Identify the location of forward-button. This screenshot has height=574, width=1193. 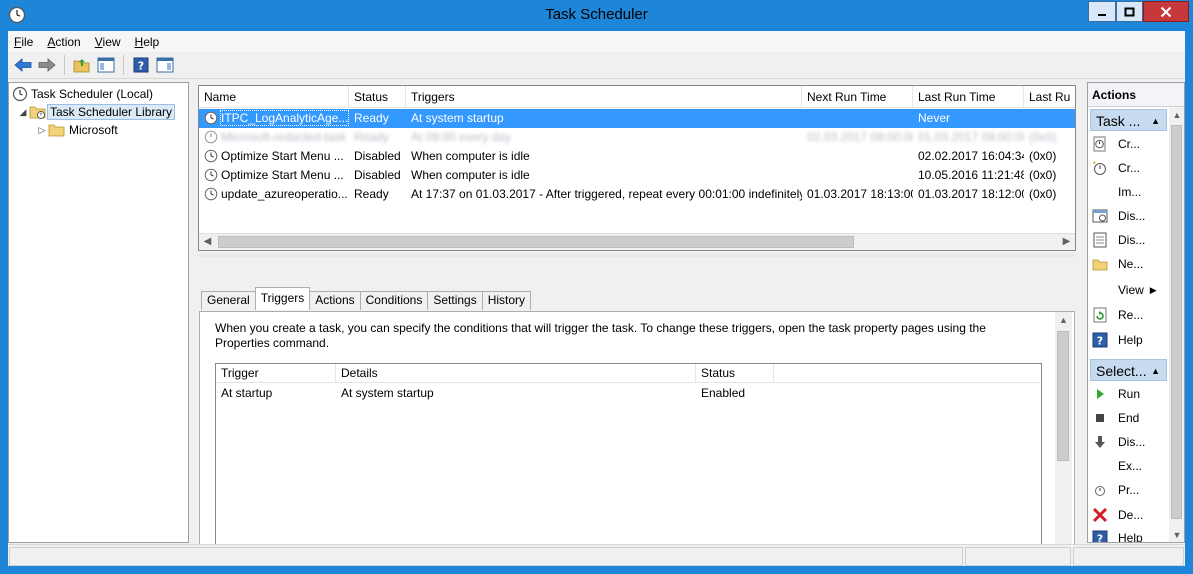
(47, 65).